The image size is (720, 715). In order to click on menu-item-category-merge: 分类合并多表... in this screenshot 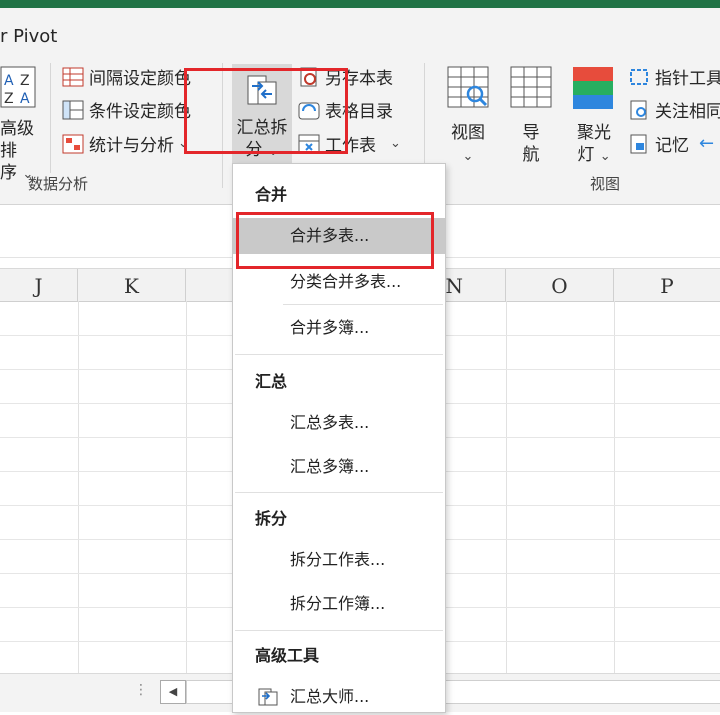, I will do `click(339, 282)`.